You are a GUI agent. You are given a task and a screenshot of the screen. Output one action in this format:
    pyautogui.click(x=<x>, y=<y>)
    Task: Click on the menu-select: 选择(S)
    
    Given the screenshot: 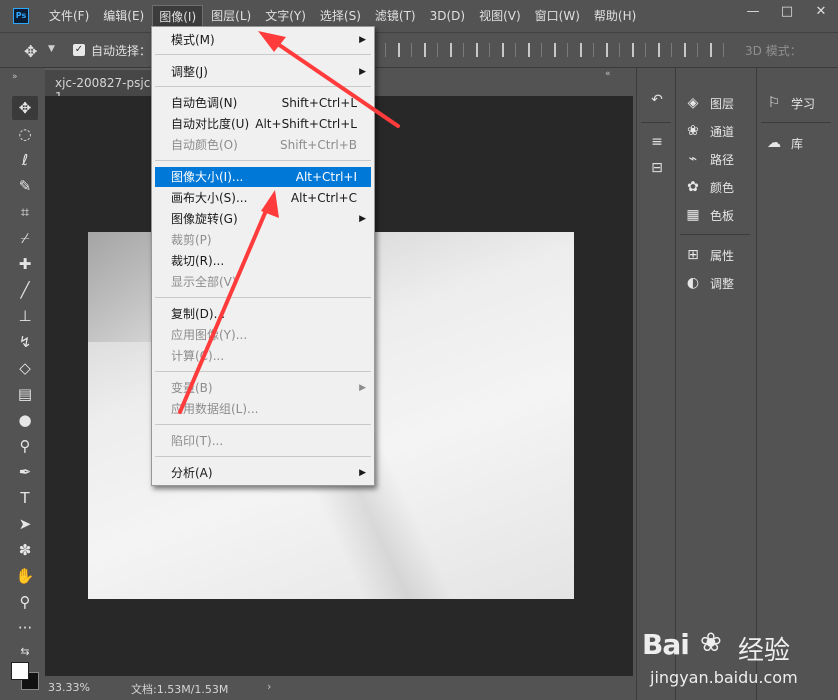 What is the action you would take?
    pyautogui.click(x=340, y=16)
    